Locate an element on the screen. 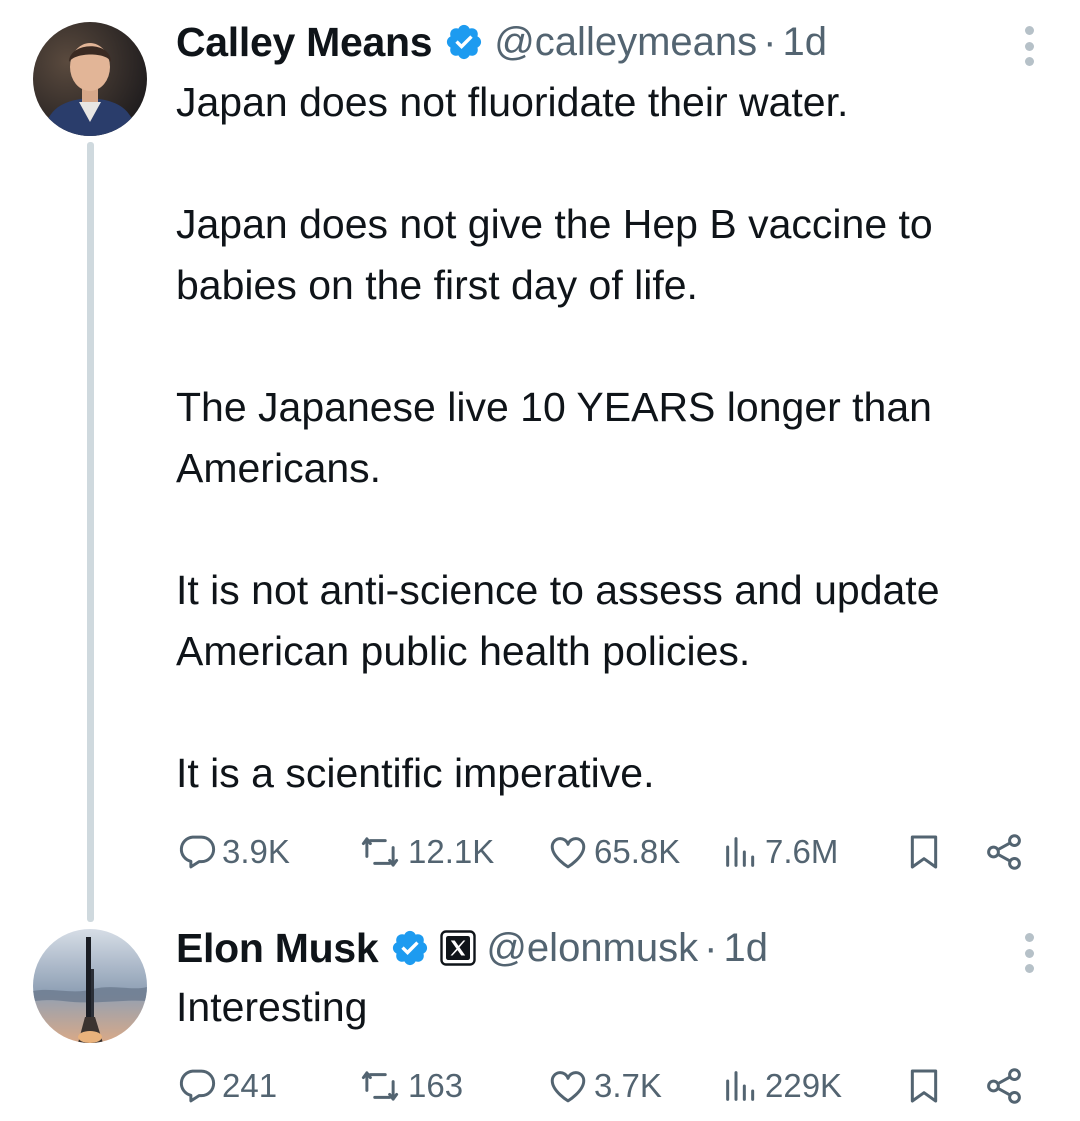 This screenshot has height=1121, width=1080. reply-count: 3.9K is located at coordinates (256, 851).